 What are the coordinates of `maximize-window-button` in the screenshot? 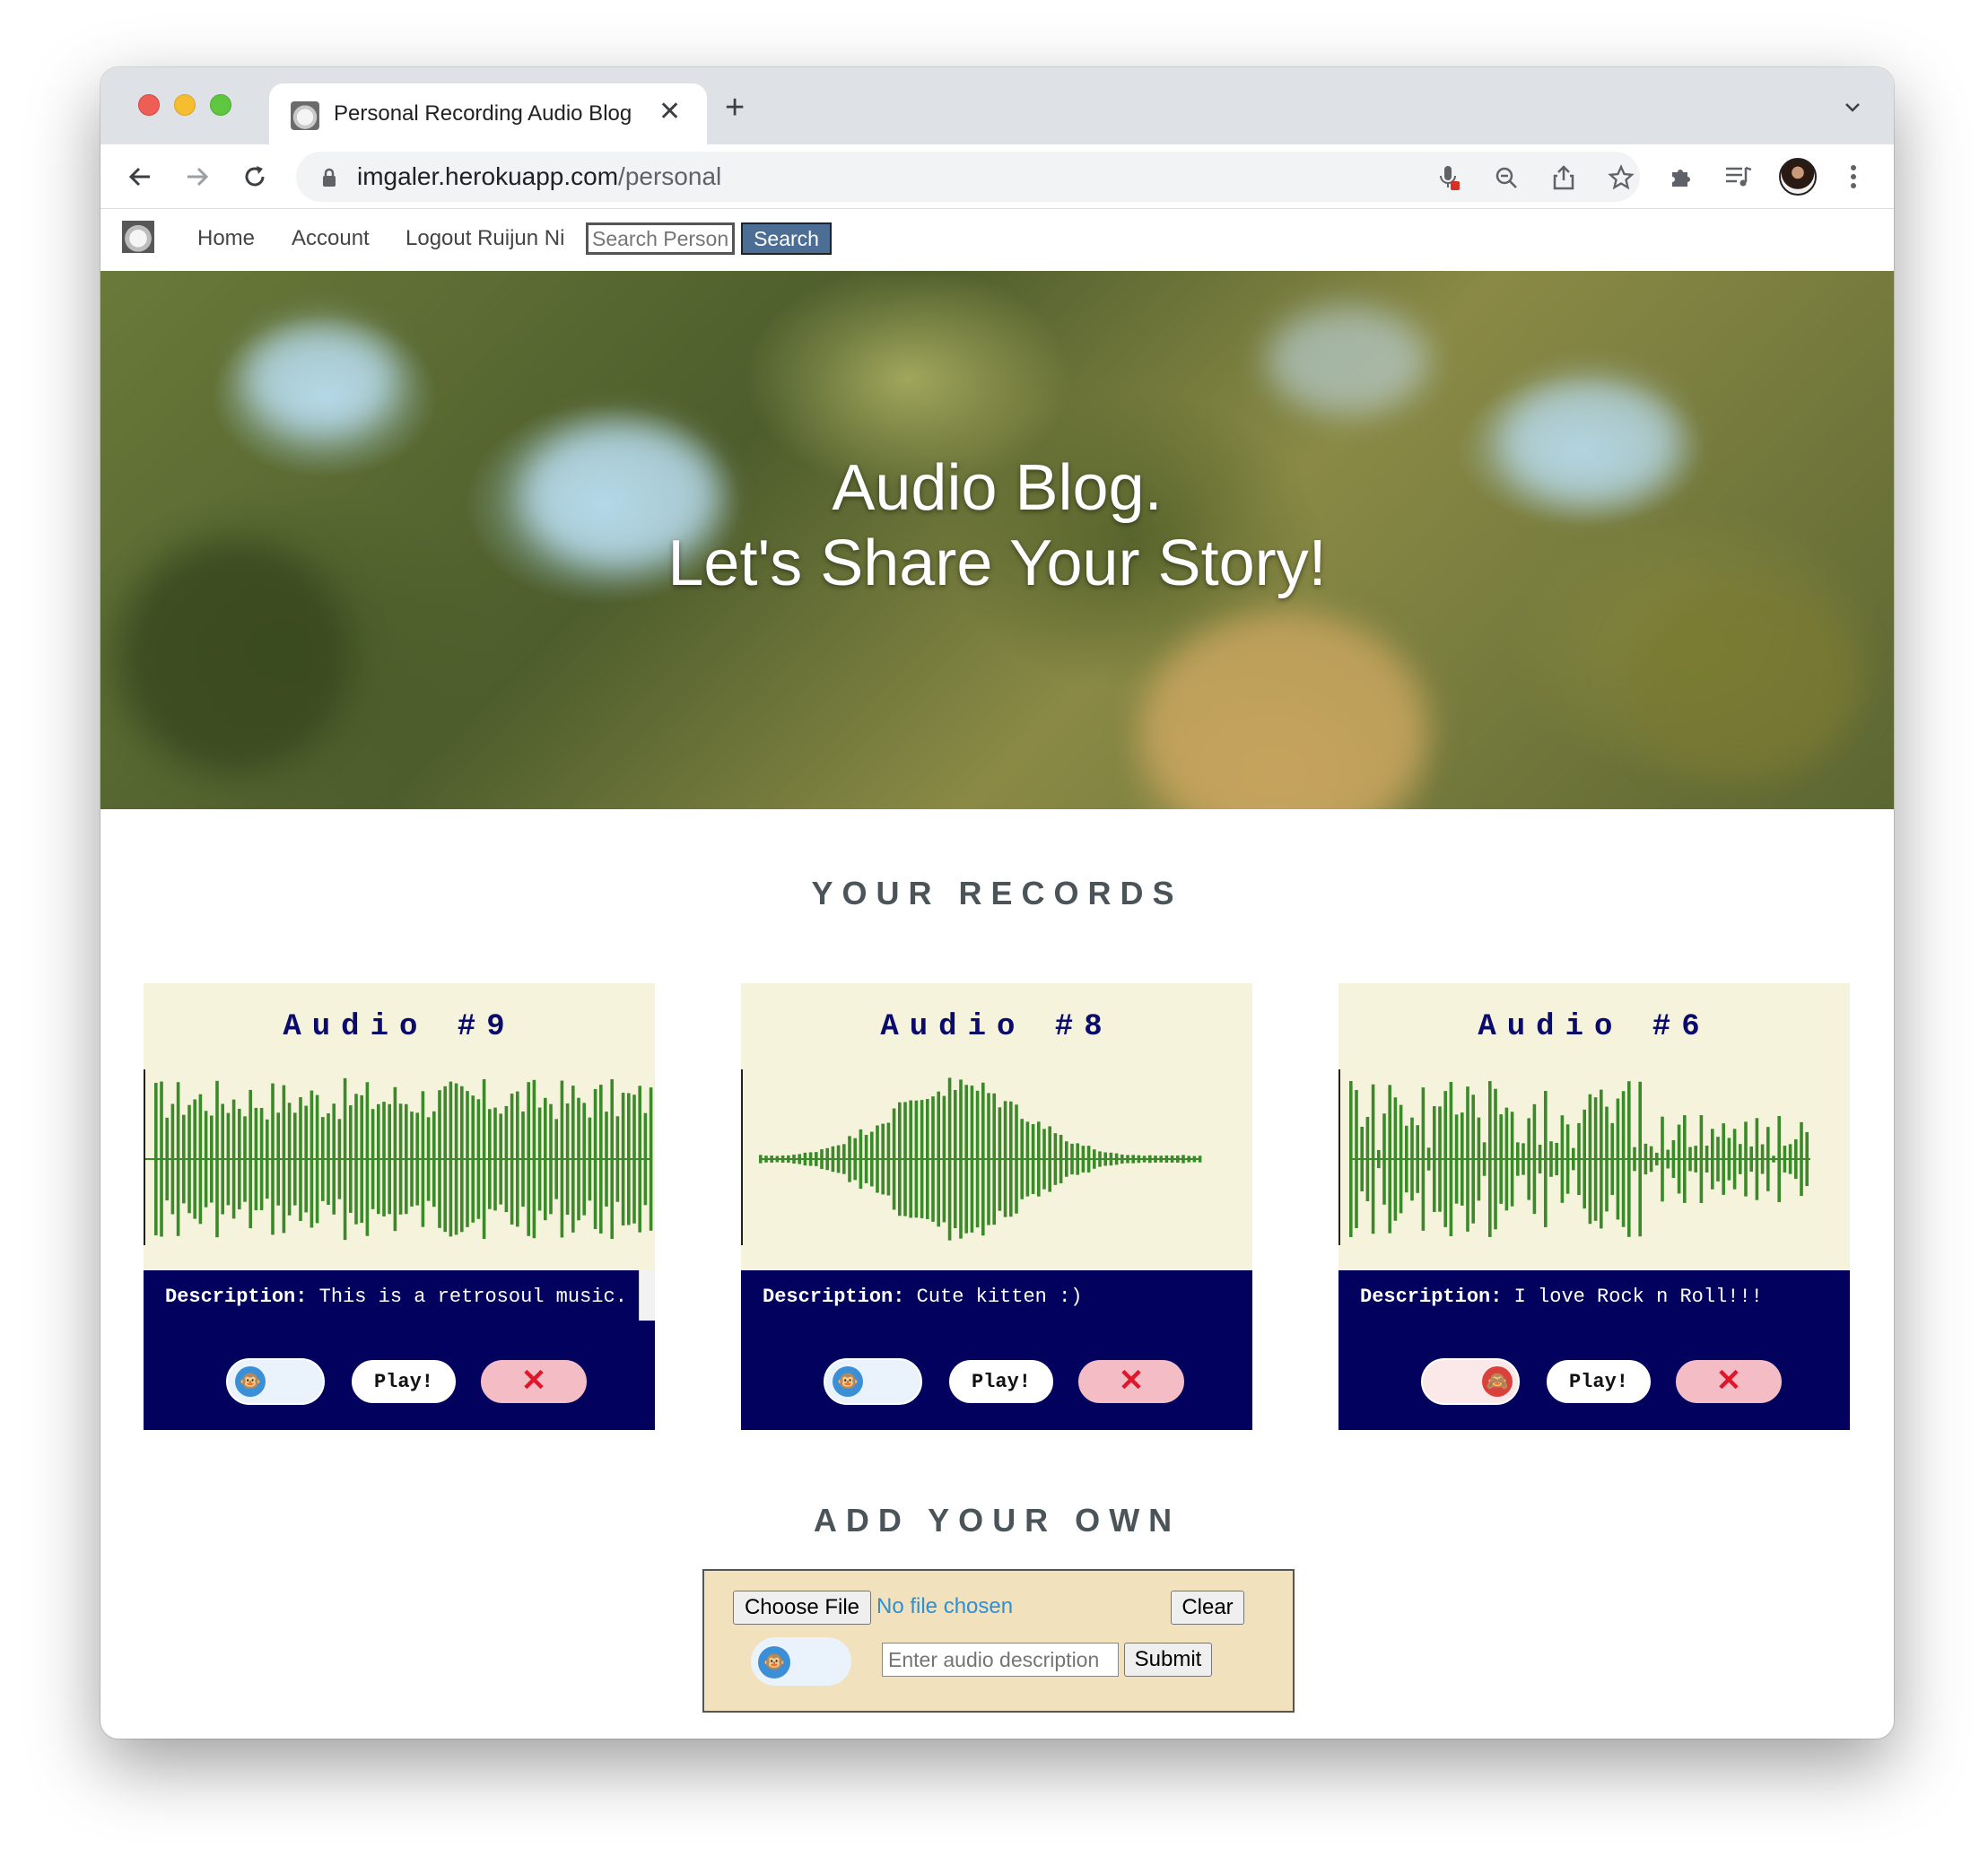 It's located at (220, 105).